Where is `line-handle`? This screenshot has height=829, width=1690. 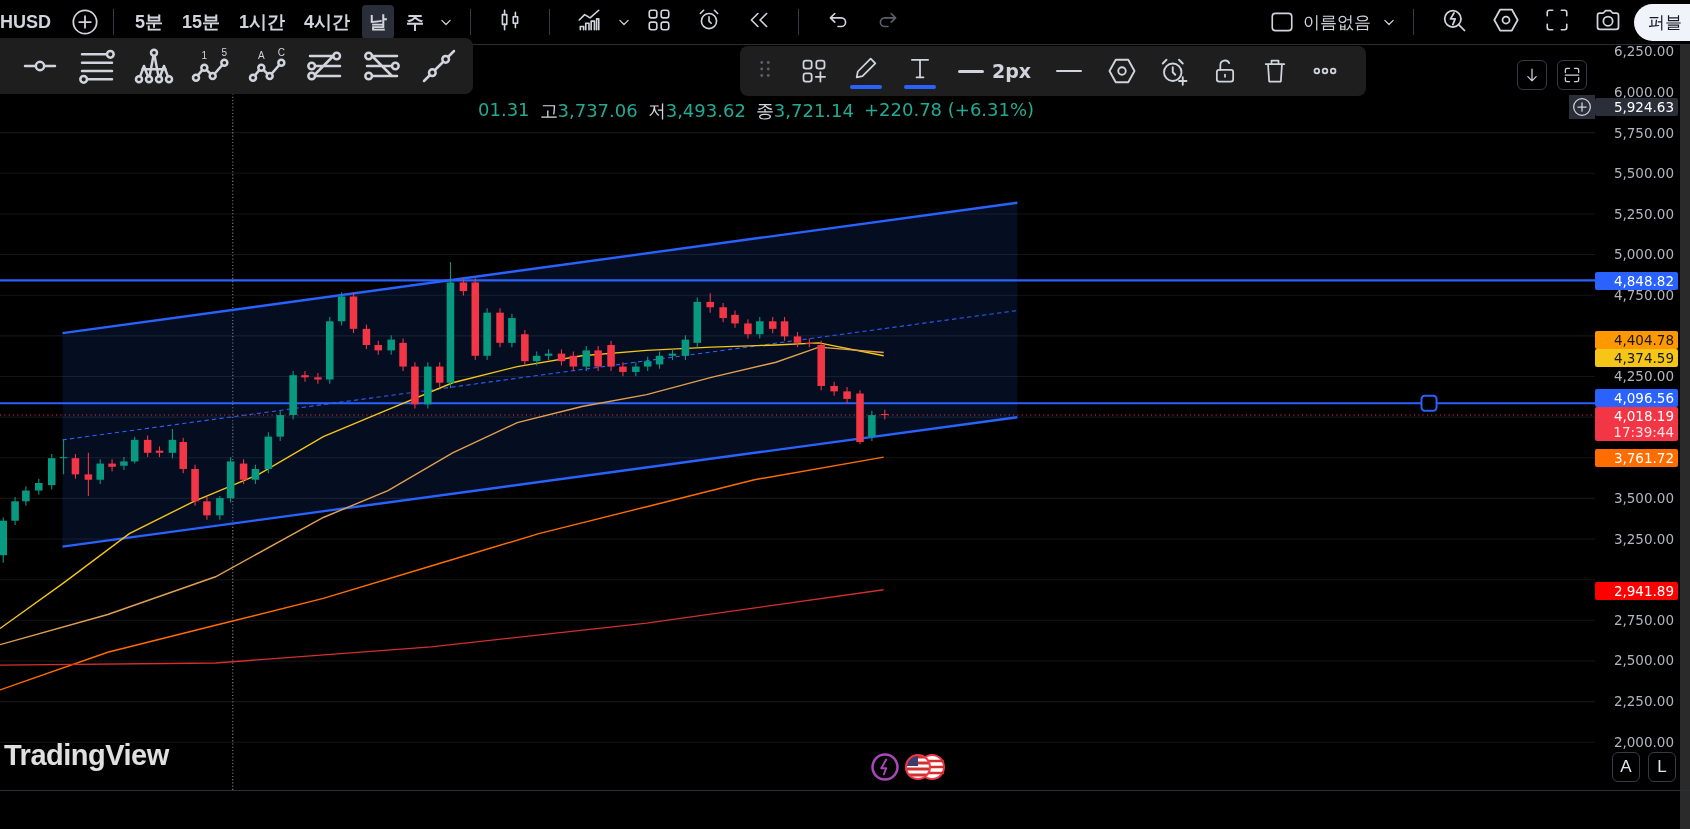
line-handle is located at coordinates (1429, 403).